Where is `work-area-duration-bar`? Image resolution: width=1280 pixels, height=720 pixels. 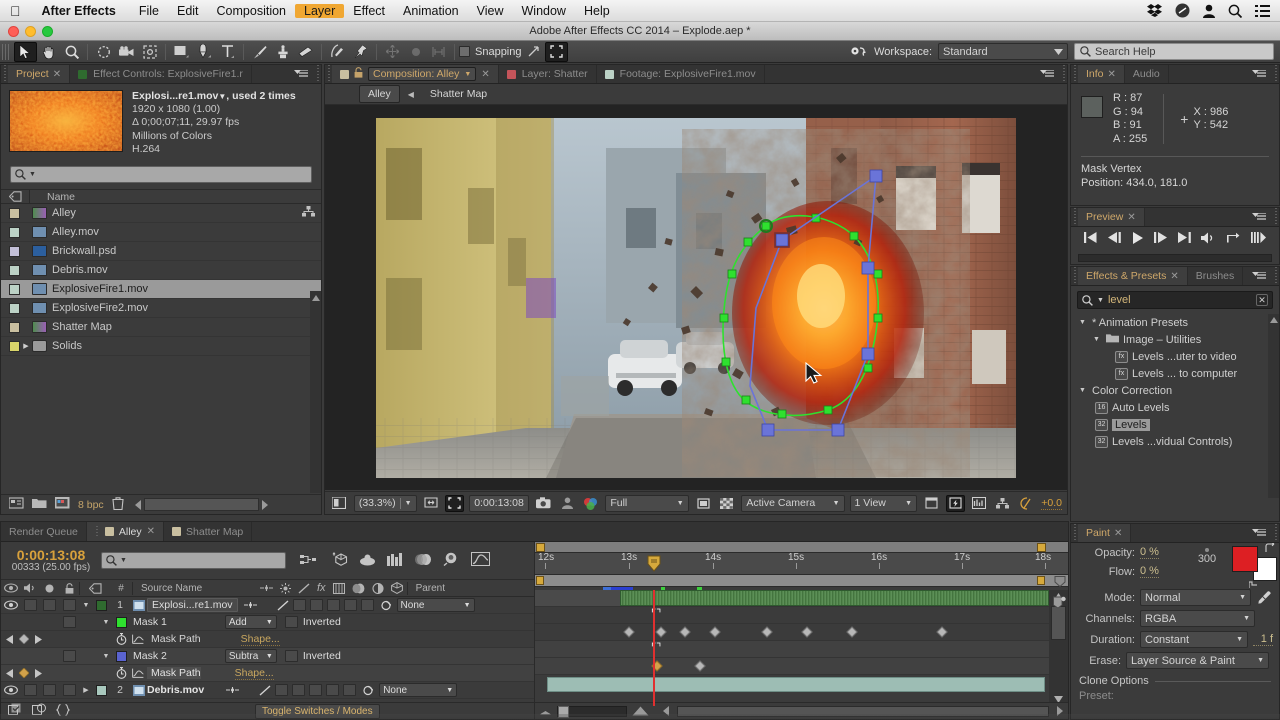
work-area-duration-bar is located at coordinates (801, 581).